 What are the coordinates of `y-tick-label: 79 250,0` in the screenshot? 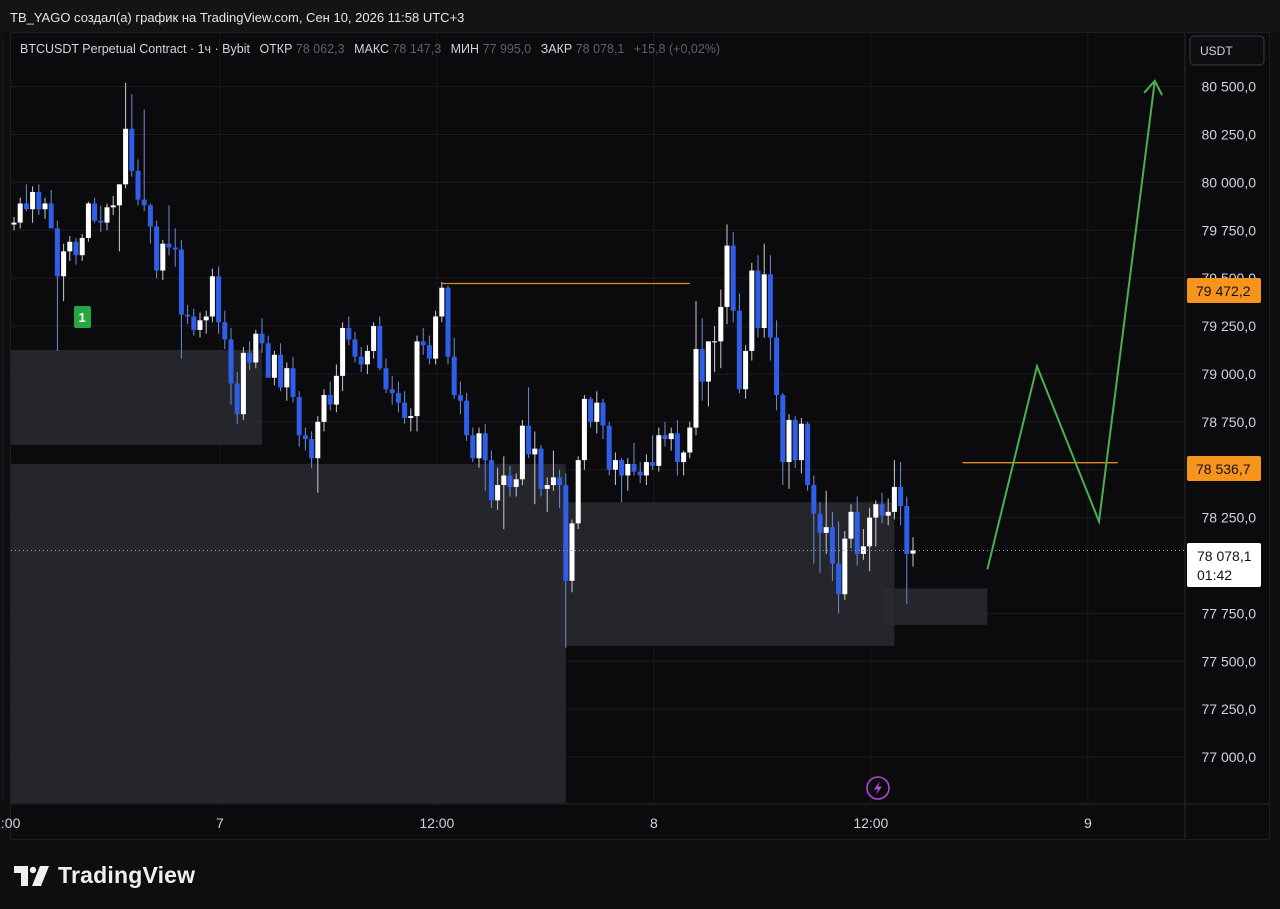 It's located at (1229, 326).